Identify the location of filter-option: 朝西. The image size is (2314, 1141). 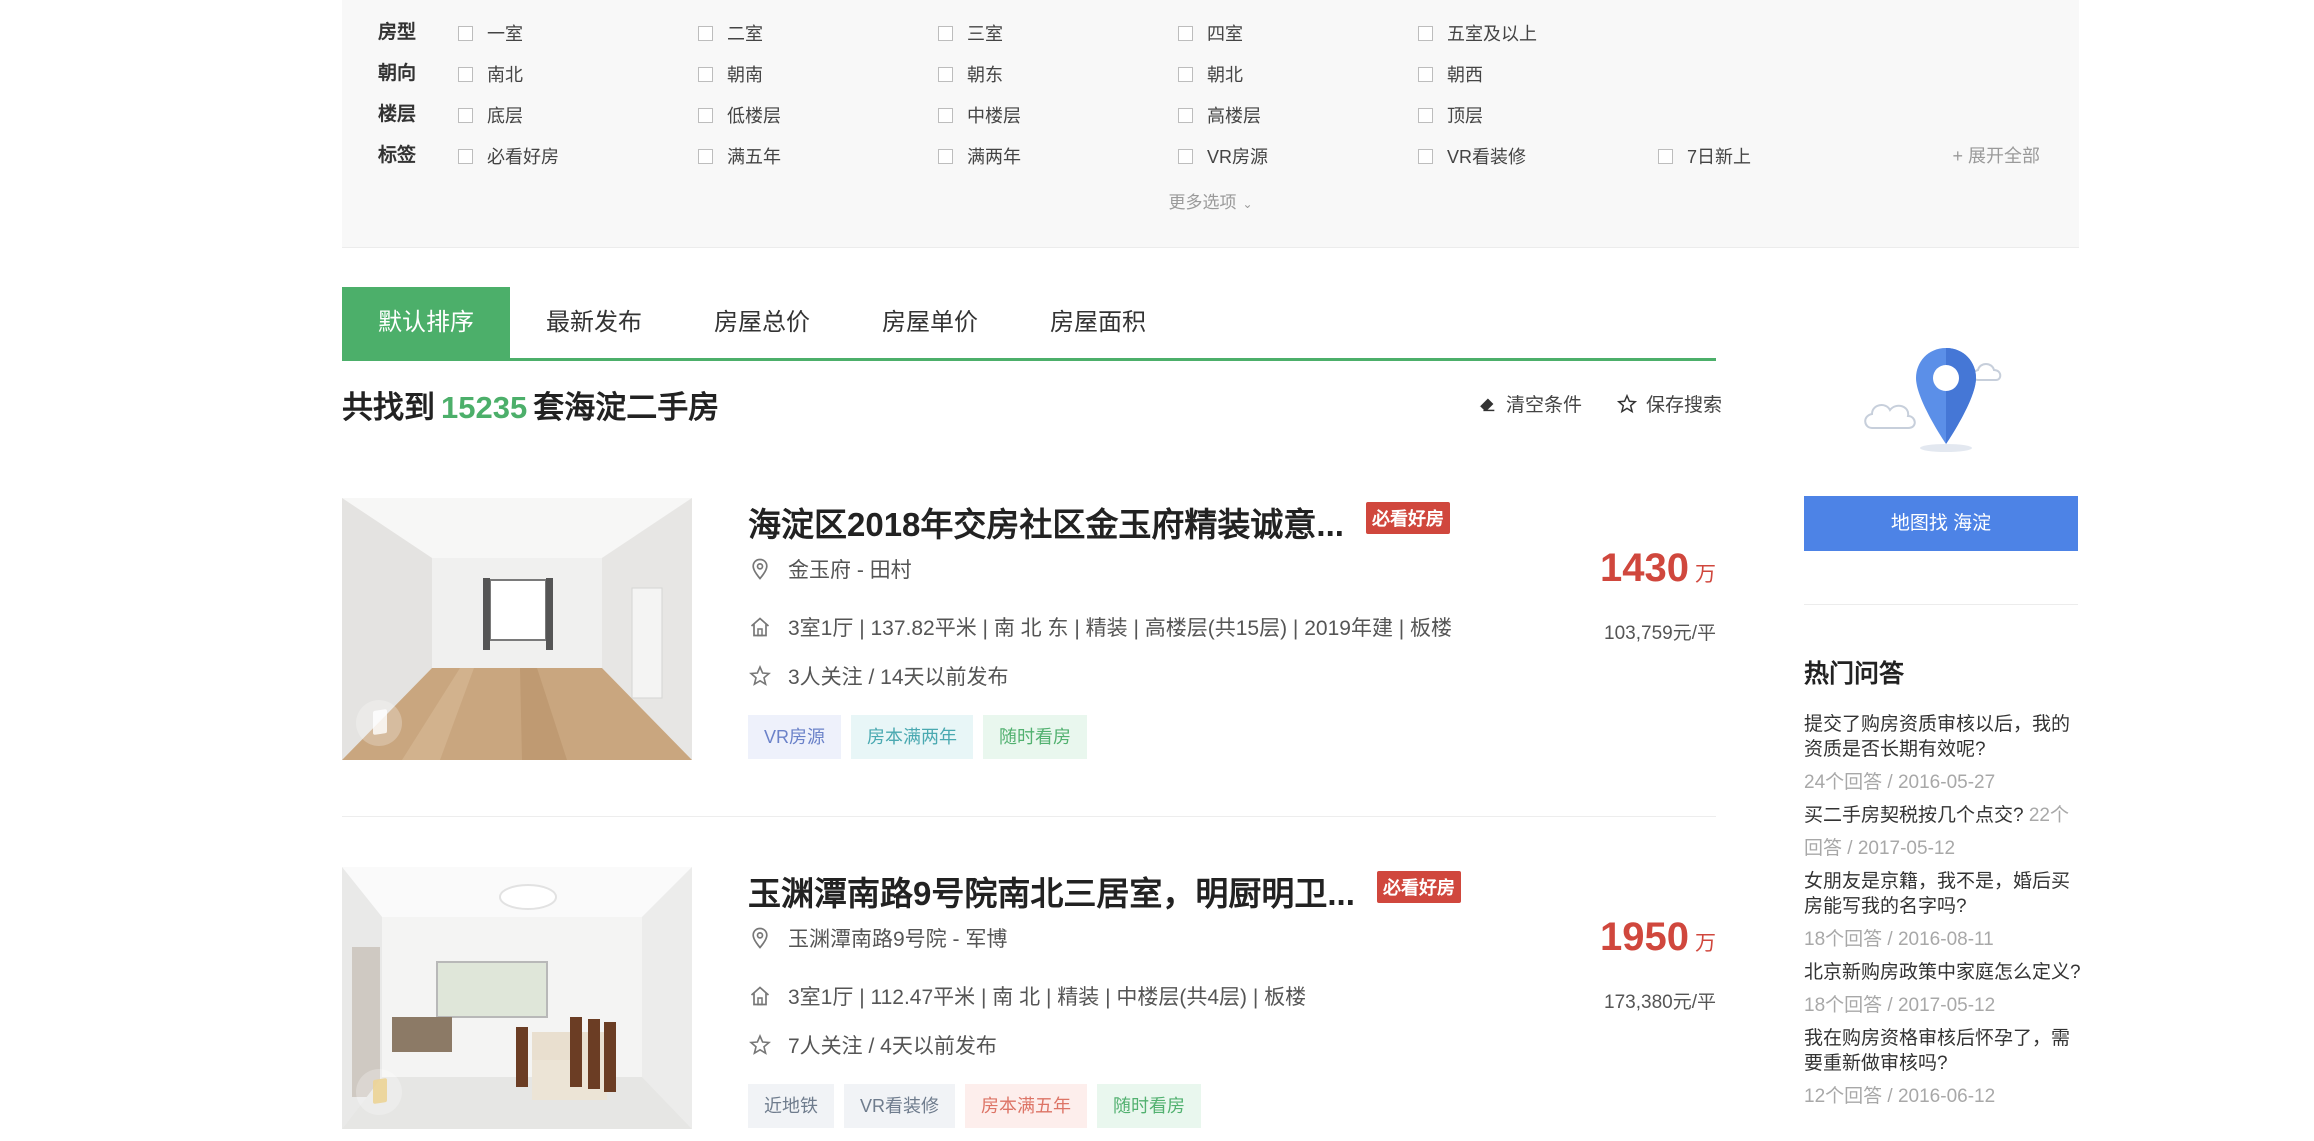
(1450, 74).